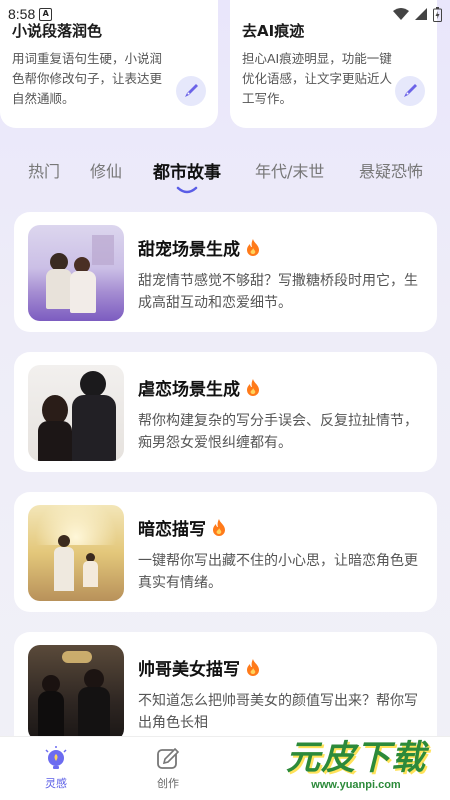 Image resolution: width=450 pixels, height=800 pixels. Describe the element at coordinates (225, 412) in the screenshot. I see `card-angst-romance: 虐恋场景生成 帮你构建复杂的写分手误会、反复拉扯情节，痴男怨女爱恨纠缠都有。` at that location.